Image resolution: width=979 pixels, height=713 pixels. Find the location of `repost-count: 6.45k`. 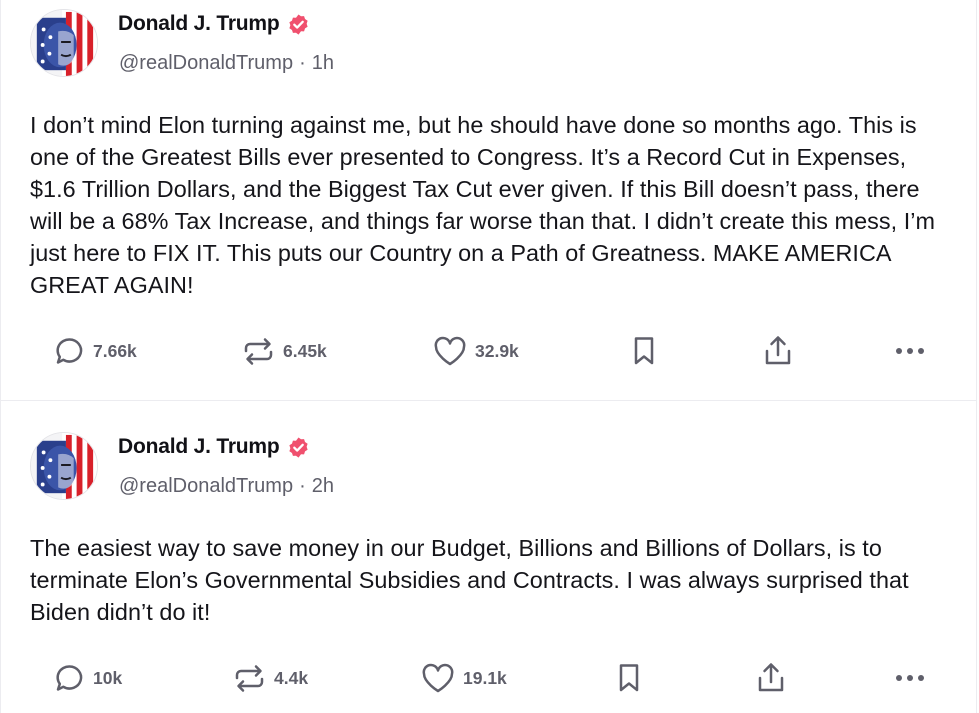

repost-count: 6.45k is located at coordinates (305, 350).